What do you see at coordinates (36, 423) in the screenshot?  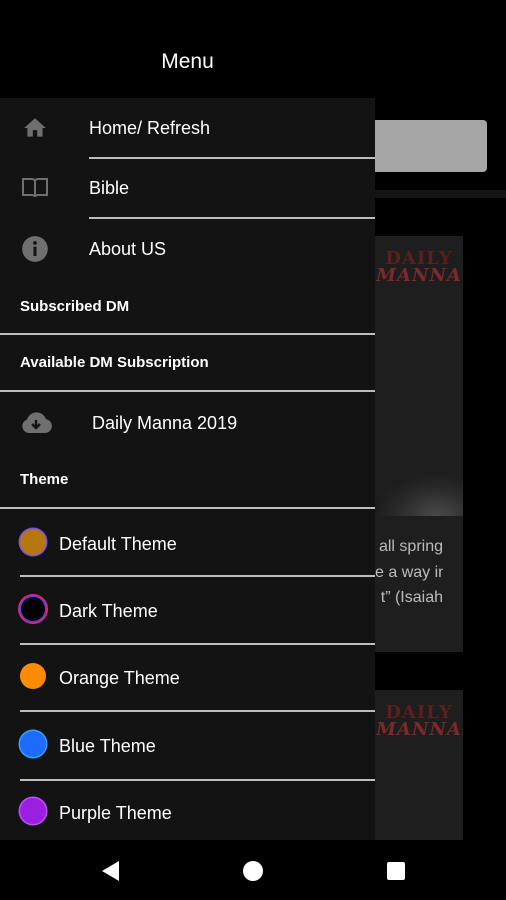 I see `cloud-download-icon` at bounding box center [36, 423].